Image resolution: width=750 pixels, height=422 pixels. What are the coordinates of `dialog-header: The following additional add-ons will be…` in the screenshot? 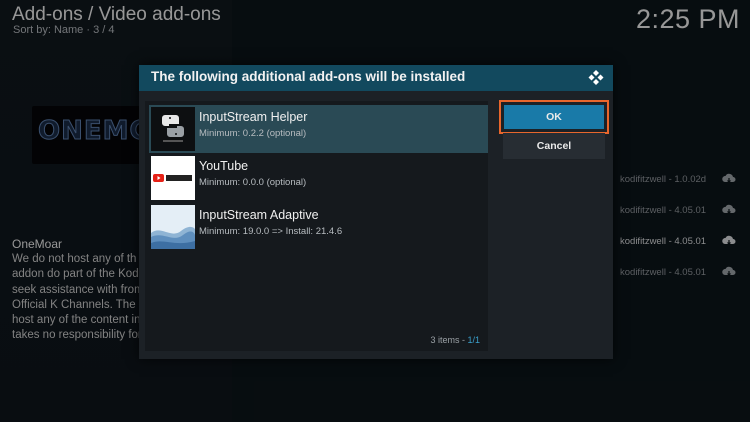 It's located at (376, 78).